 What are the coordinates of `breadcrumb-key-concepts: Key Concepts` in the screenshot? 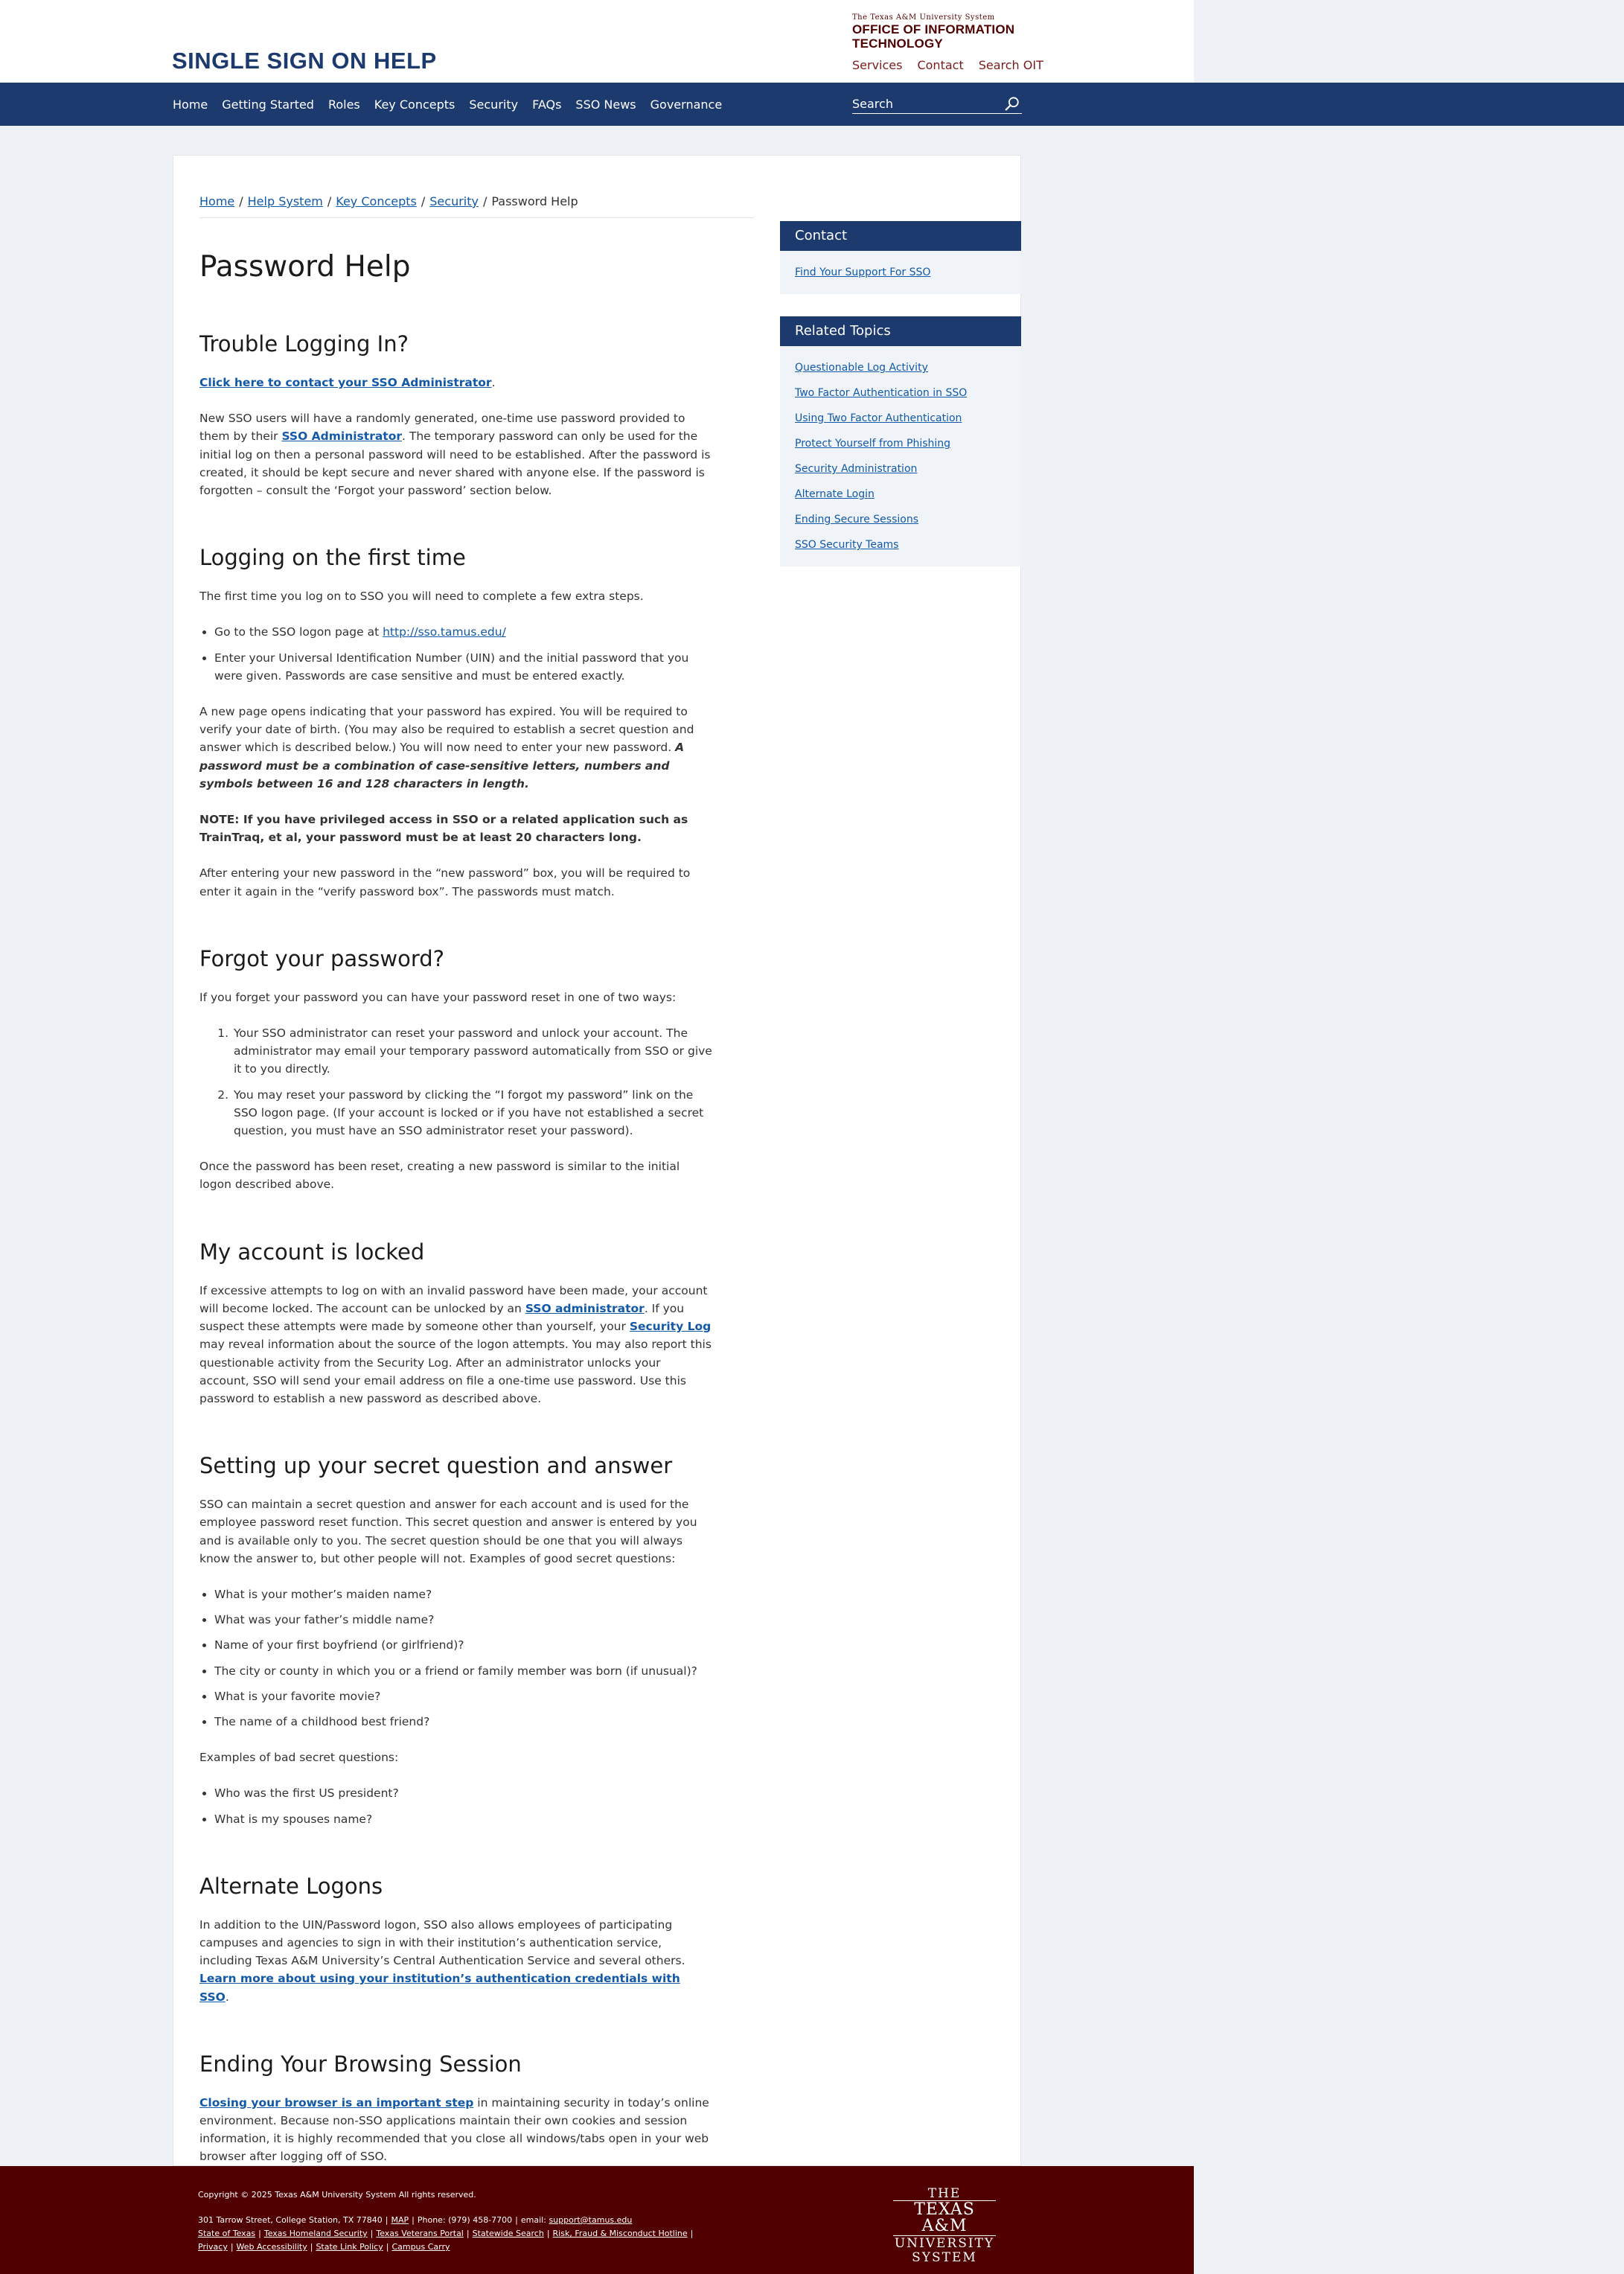 It's located at (376, 201).